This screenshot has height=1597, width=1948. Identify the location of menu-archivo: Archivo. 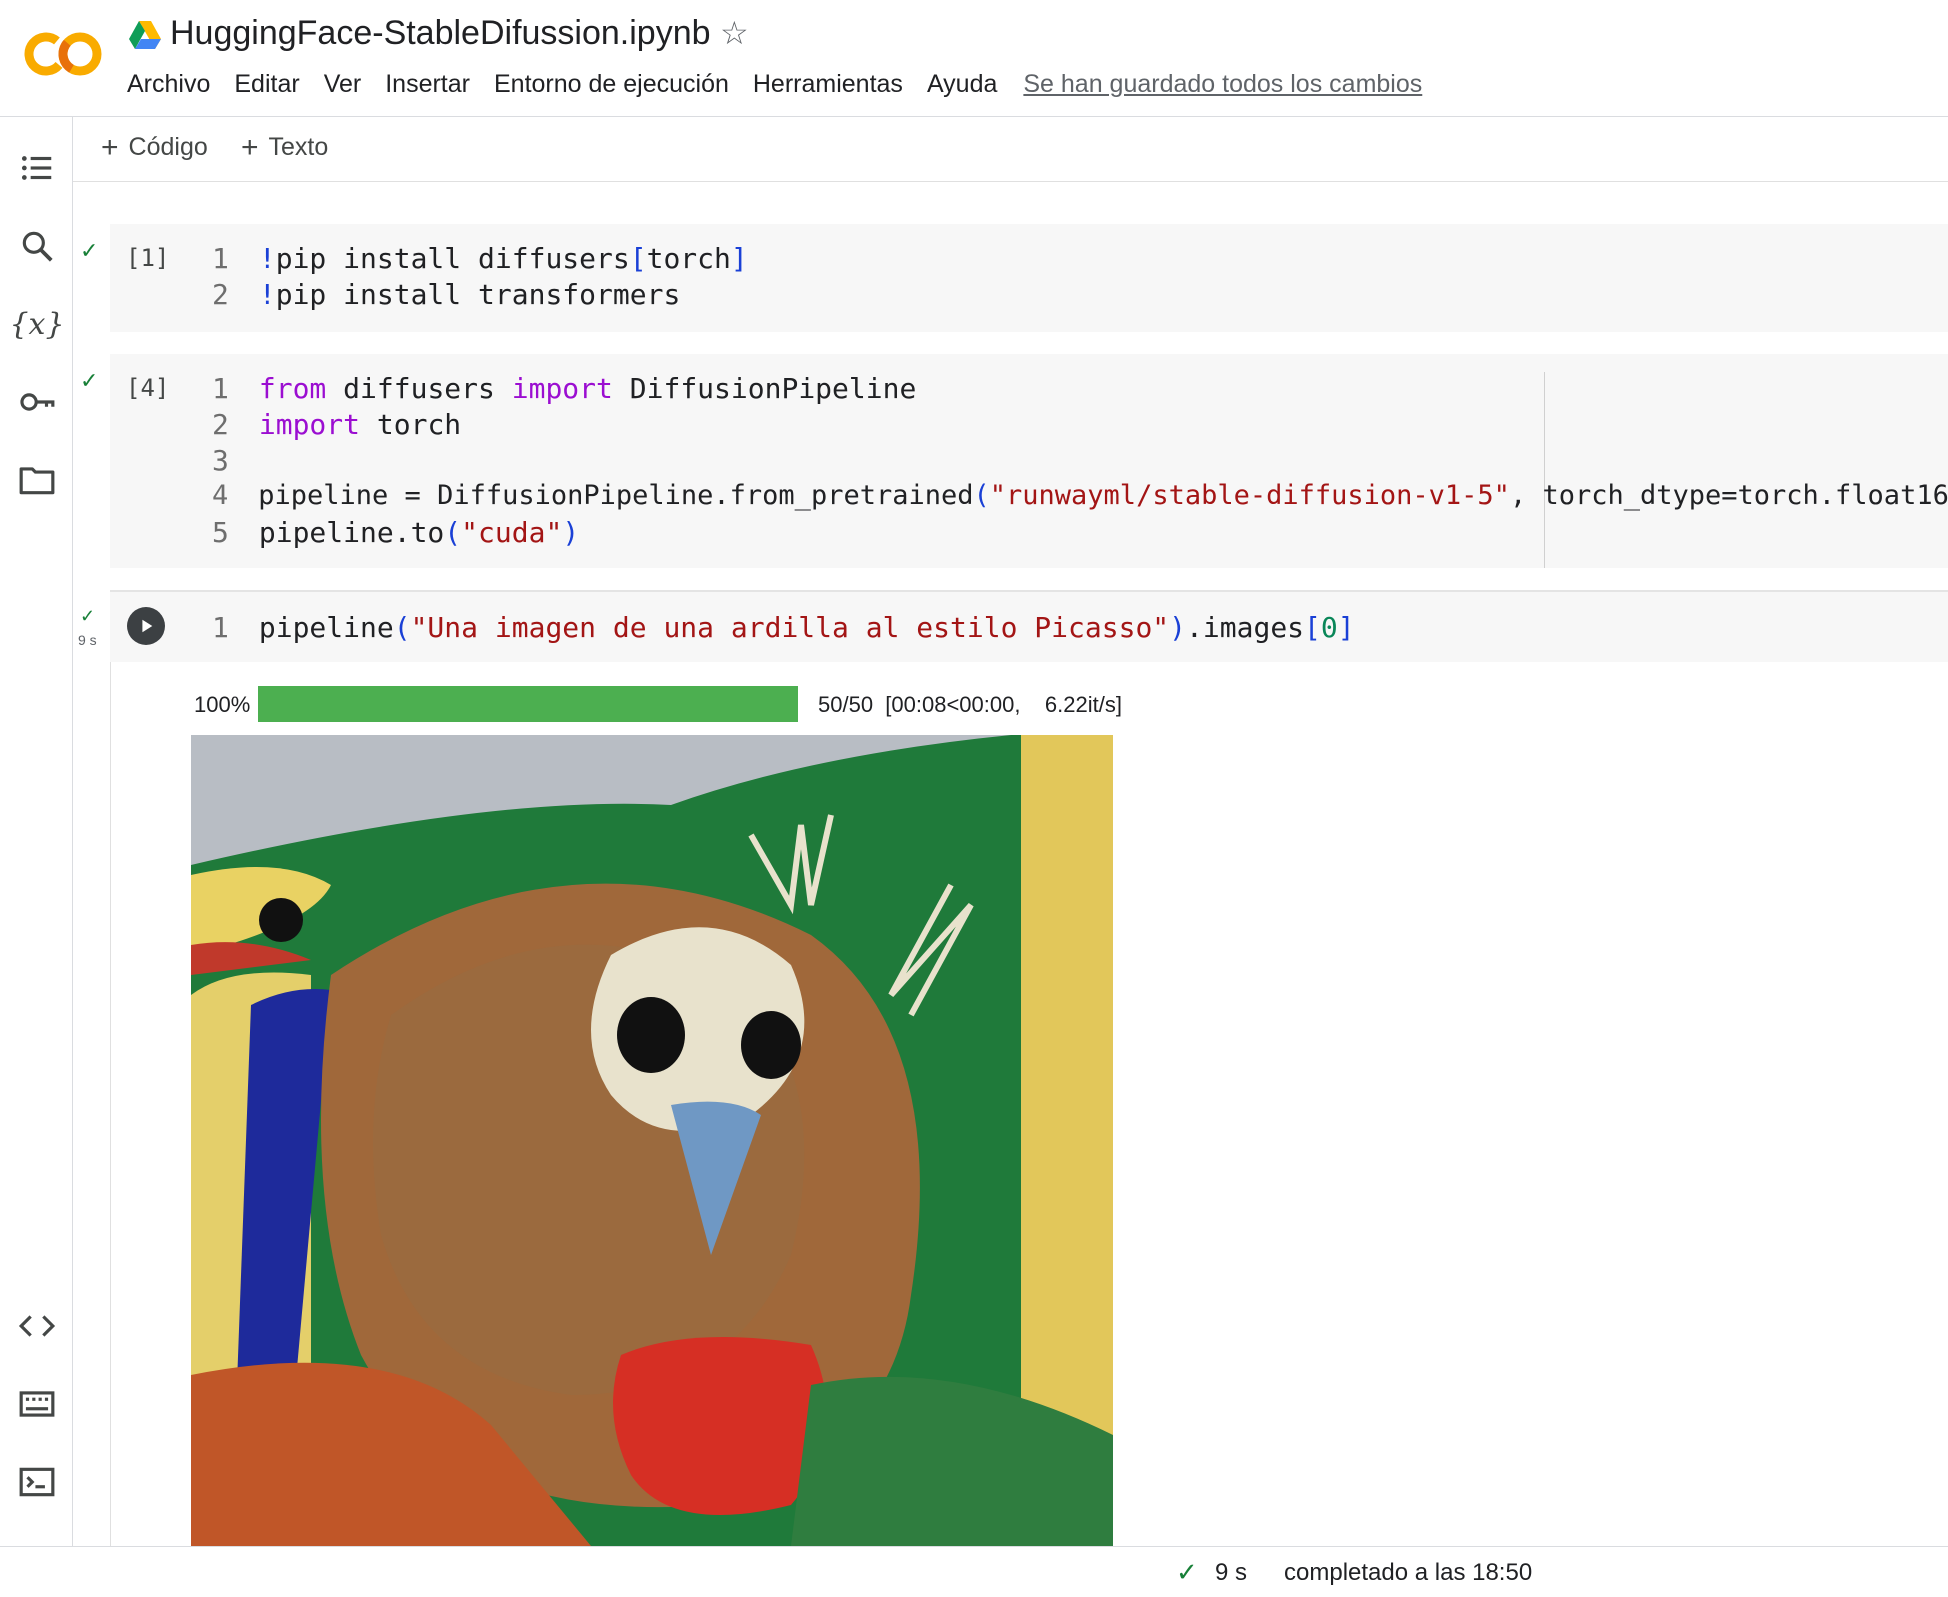
(168, 84).